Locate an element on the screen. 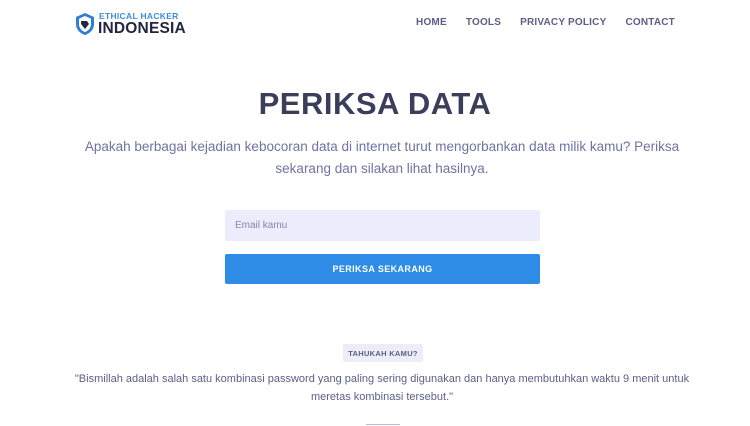 Image resolution: width=750 pixels, height=426 pixels. divider is located at coordinates (383, 424).